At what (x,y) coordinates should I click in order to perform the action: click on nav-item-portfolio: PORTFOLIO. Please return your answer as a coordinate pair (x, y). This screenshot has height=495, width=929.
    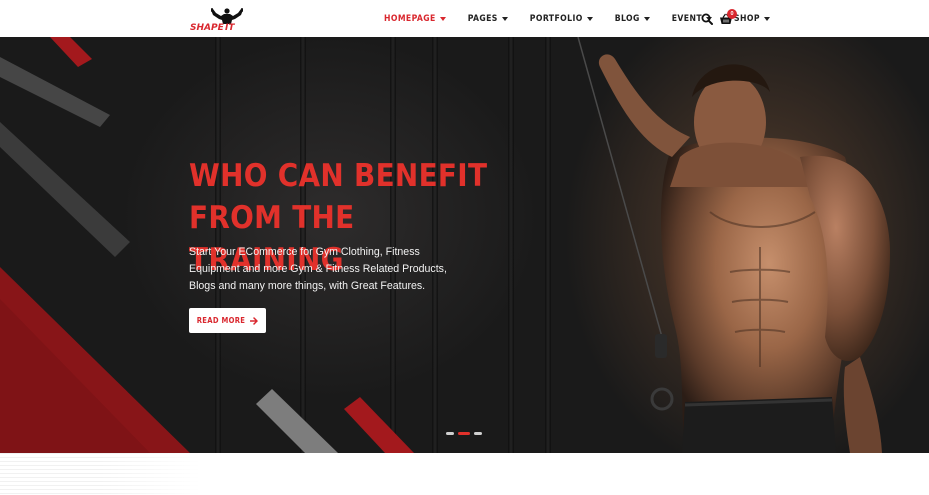
    Looking at the image, I should click on (561, 19).